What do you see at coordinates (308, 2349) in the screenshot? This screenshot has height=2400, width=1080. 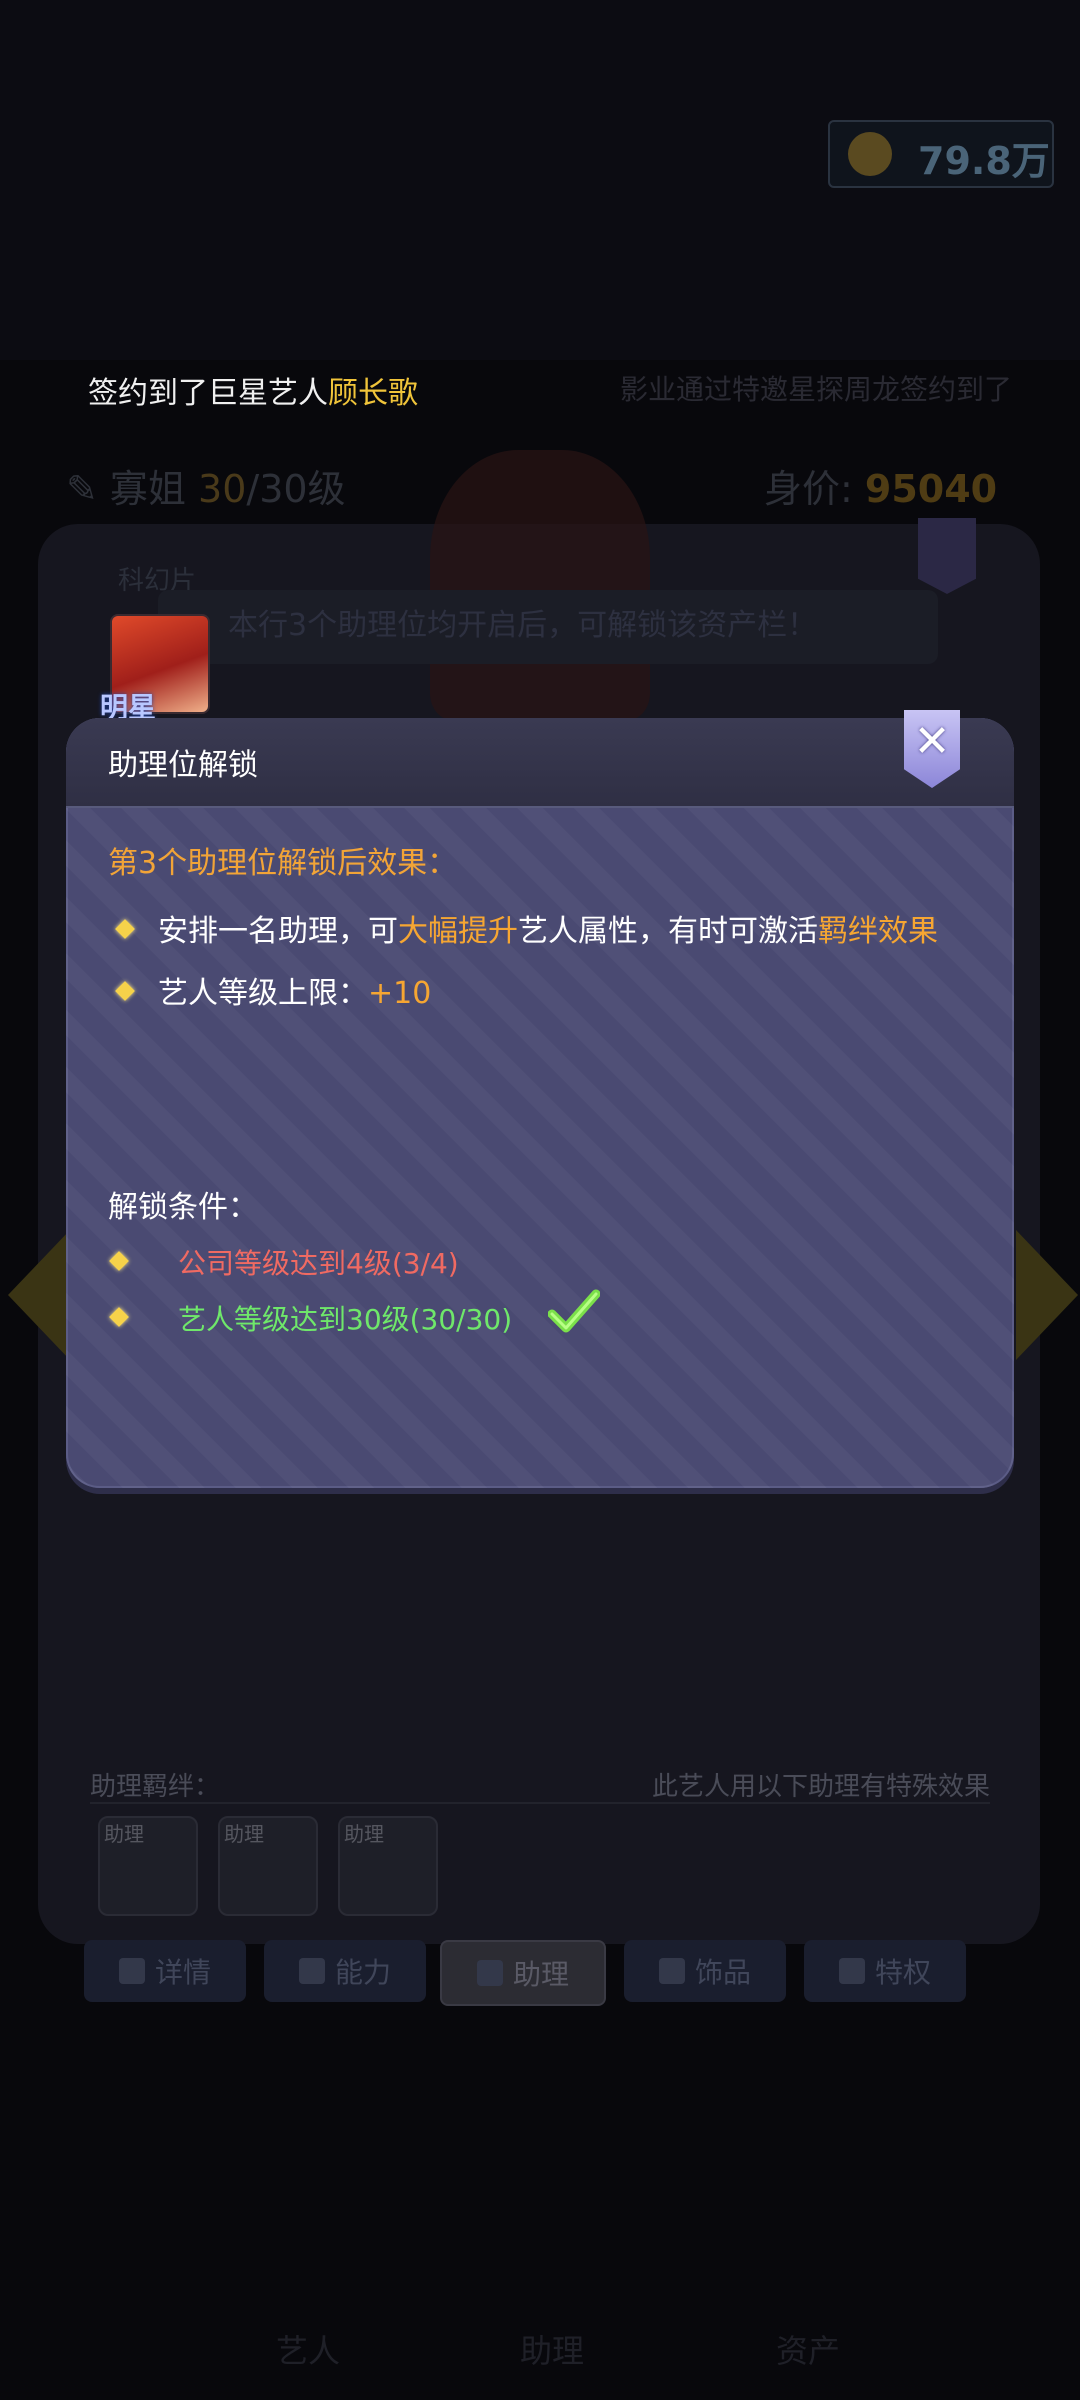 I see `nav-artist: 艺人` at bounding box center [308, 2349].